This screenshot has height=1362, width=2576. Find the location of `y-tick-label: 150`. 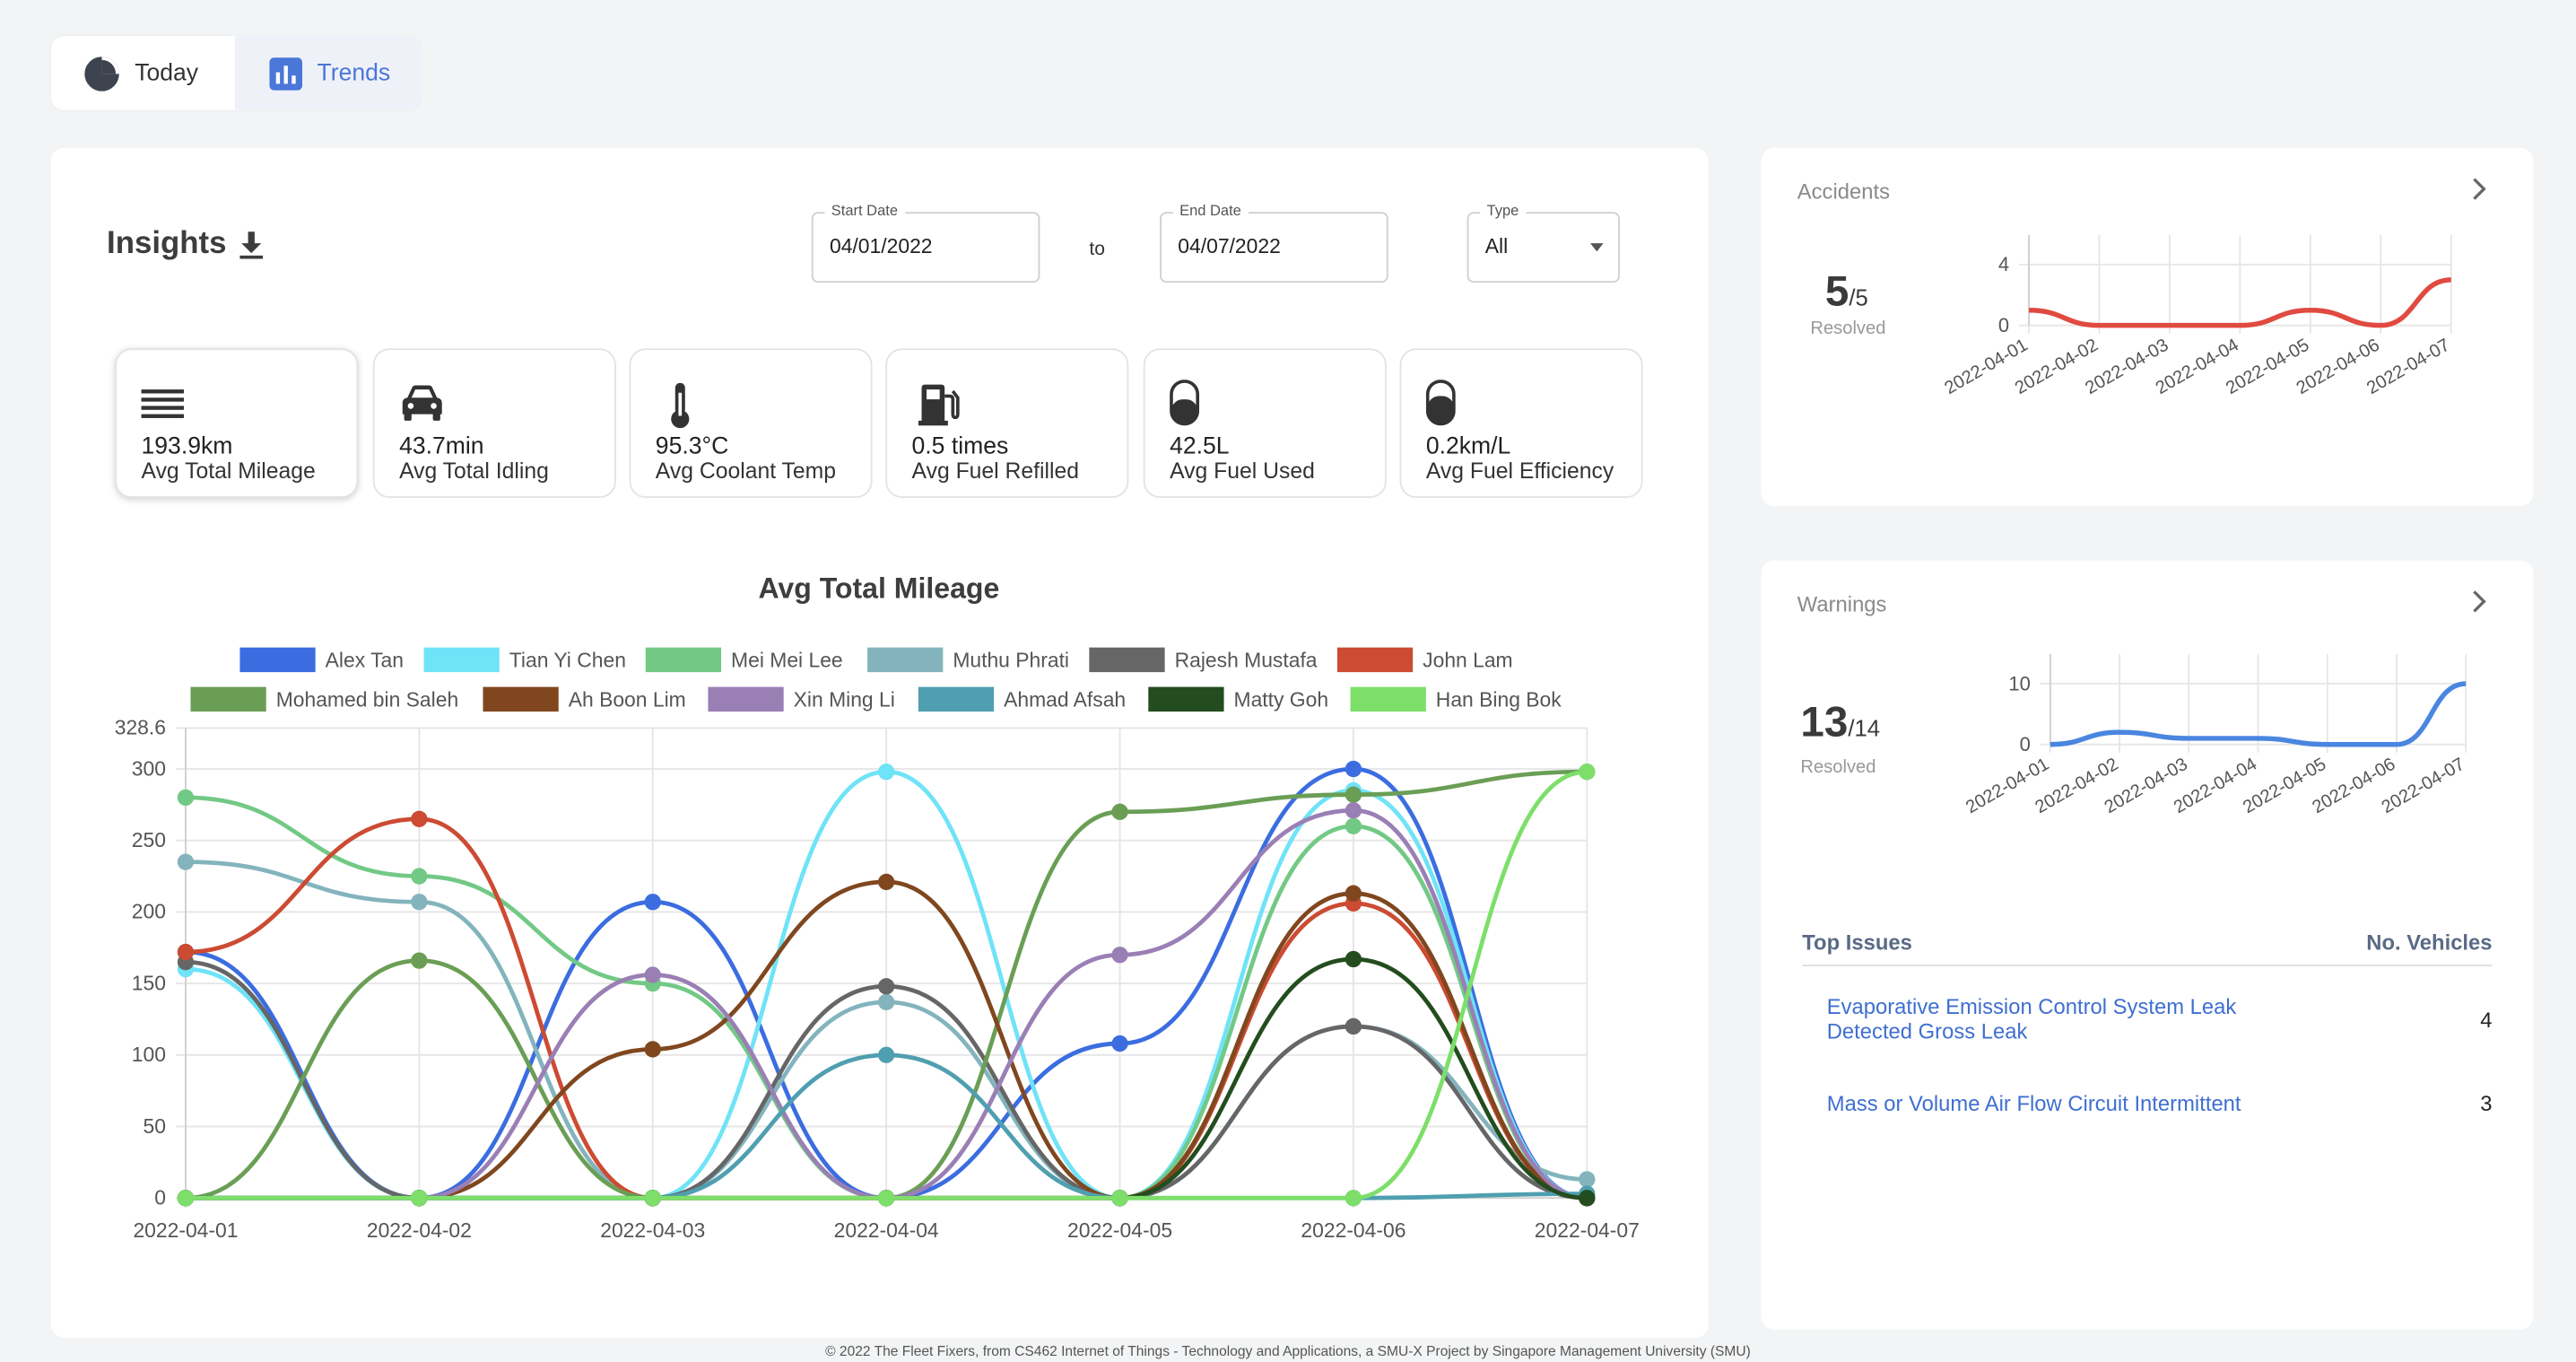

y-tick-label: 150 is located at coordinates (149, 983).